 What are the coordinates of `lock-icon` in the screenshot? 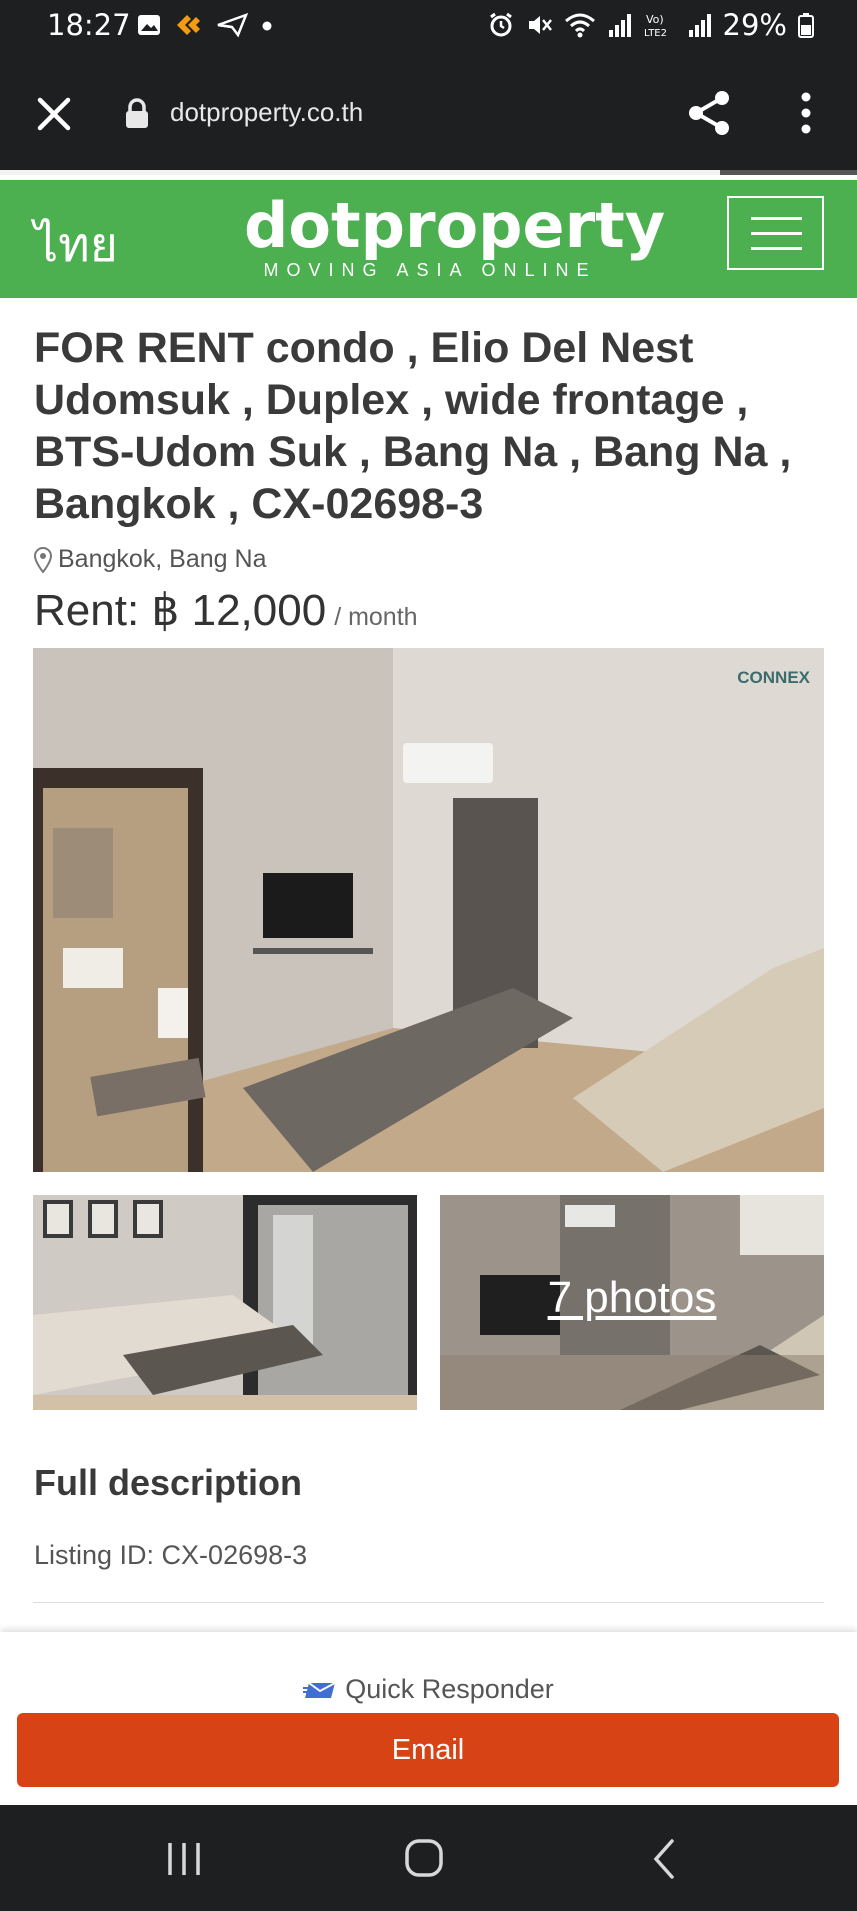 It's located at (137, 113).